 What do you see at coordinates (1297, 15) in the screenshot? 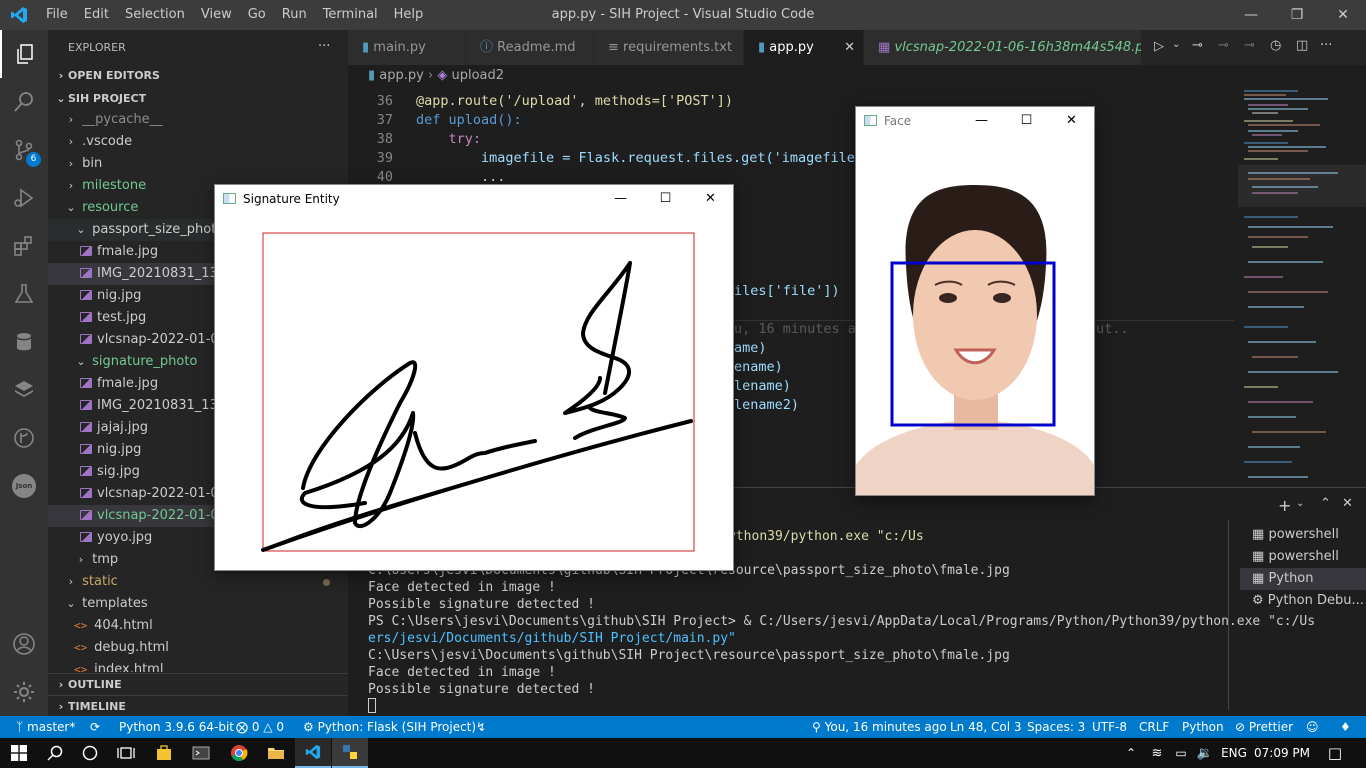
I see `restore-button: ❐` at bounding box center [1297, 15].